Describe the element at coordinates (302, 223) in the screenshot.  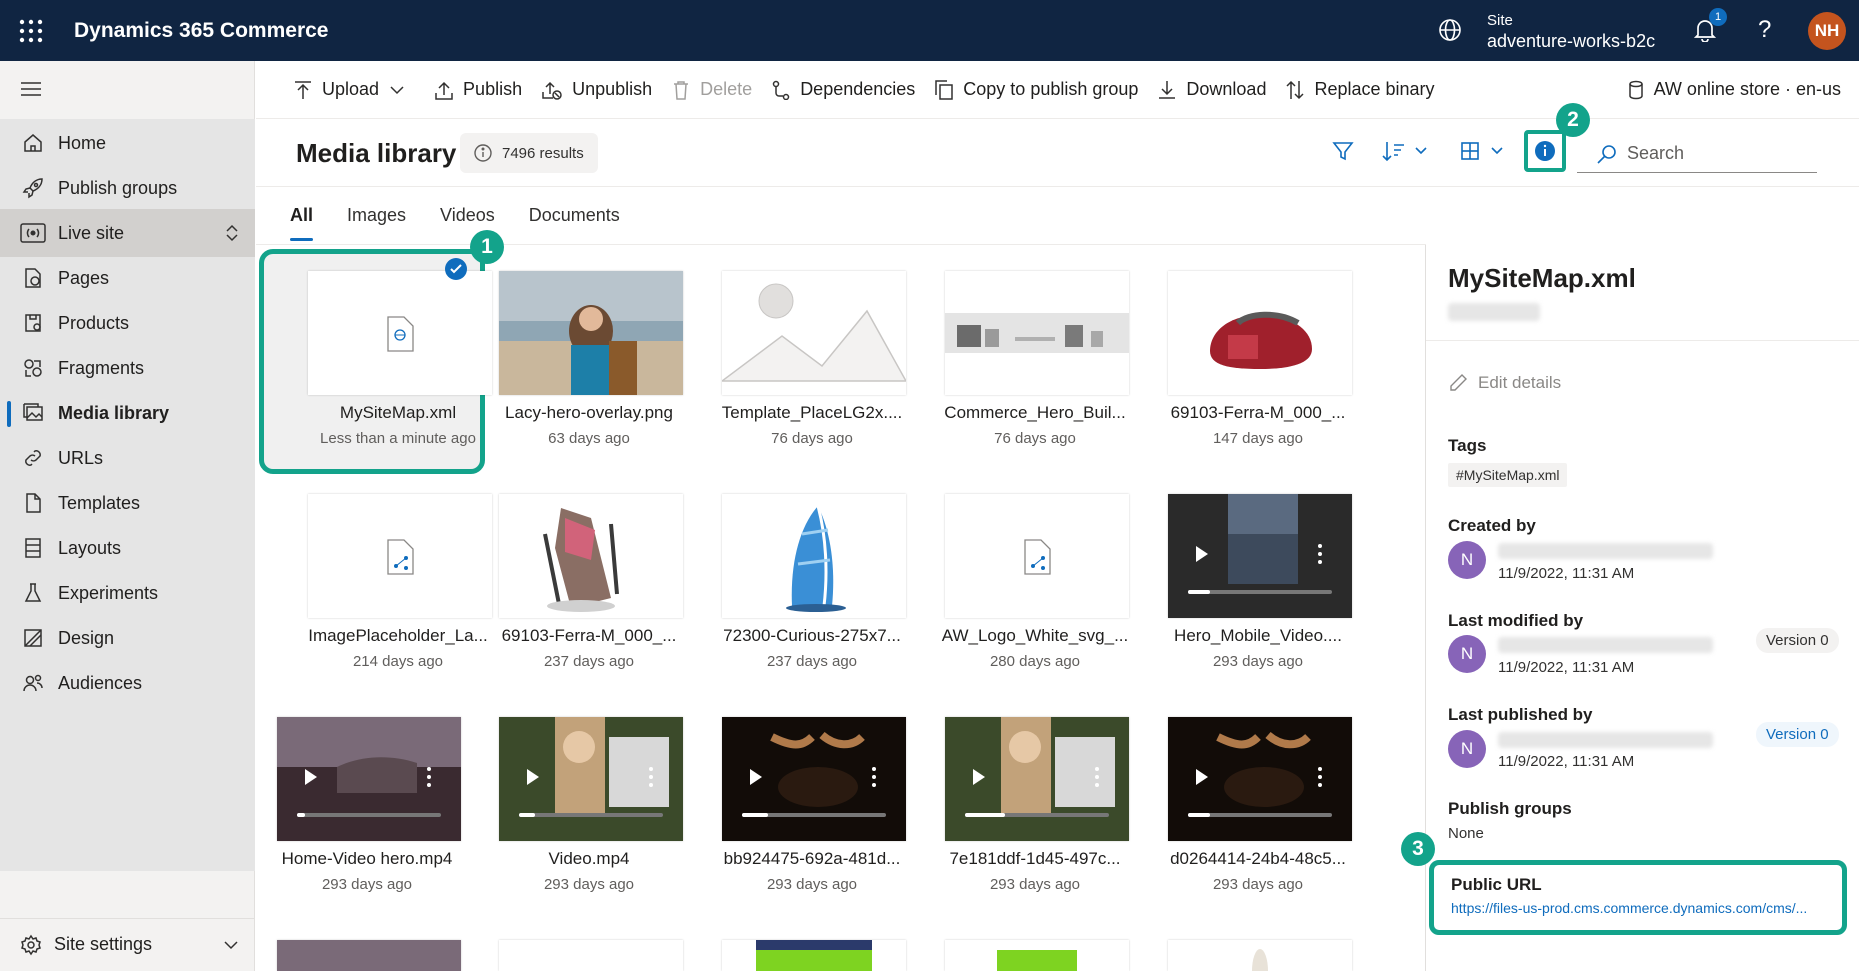
I see `tab-all: All` at that location.